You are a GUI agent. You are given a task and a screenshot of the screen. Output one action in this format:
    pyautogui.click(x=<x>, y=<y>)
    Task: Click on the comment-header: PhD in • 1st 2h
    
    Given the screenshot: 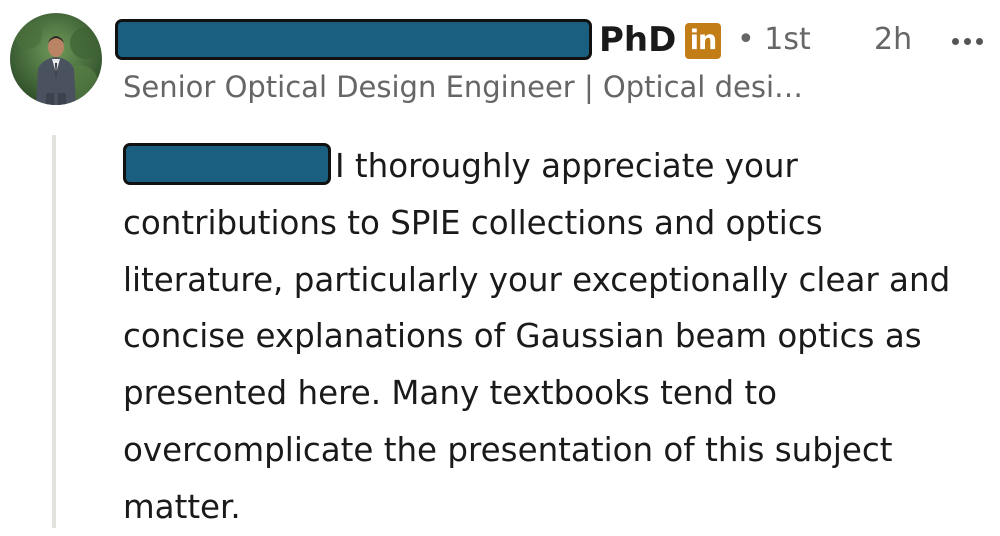 What is the action you would take?
    pyautogui.click(x=553, y=39)
    